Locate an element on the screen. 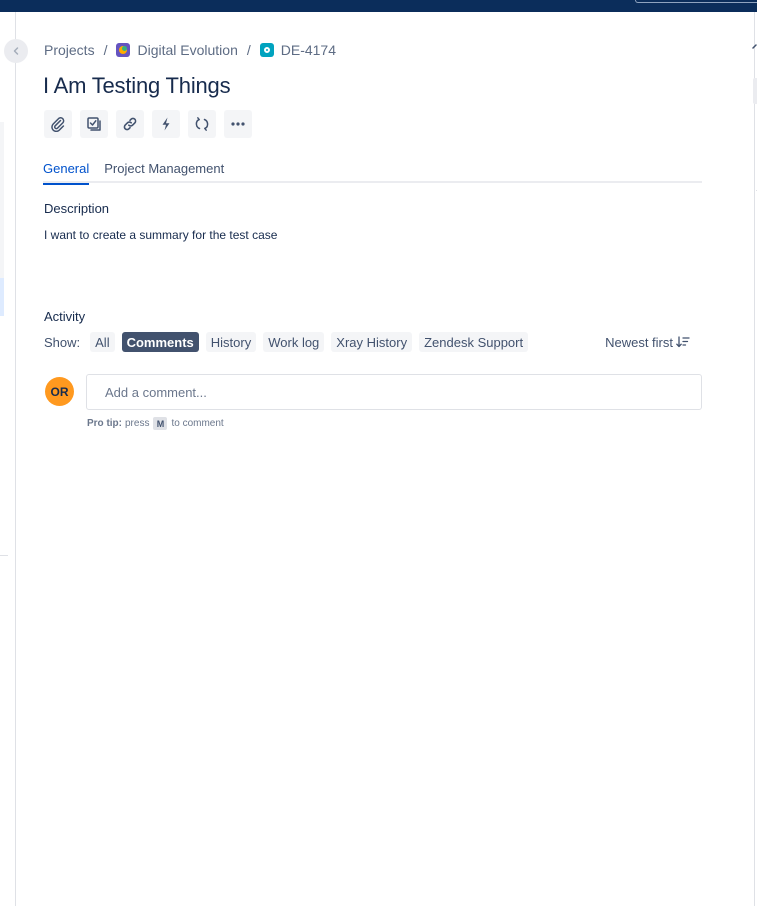 The width and height of the screenshot is (757, 906). breadcrumb-issue-key-link: DE-4174 is located at coordinates (308, 50).